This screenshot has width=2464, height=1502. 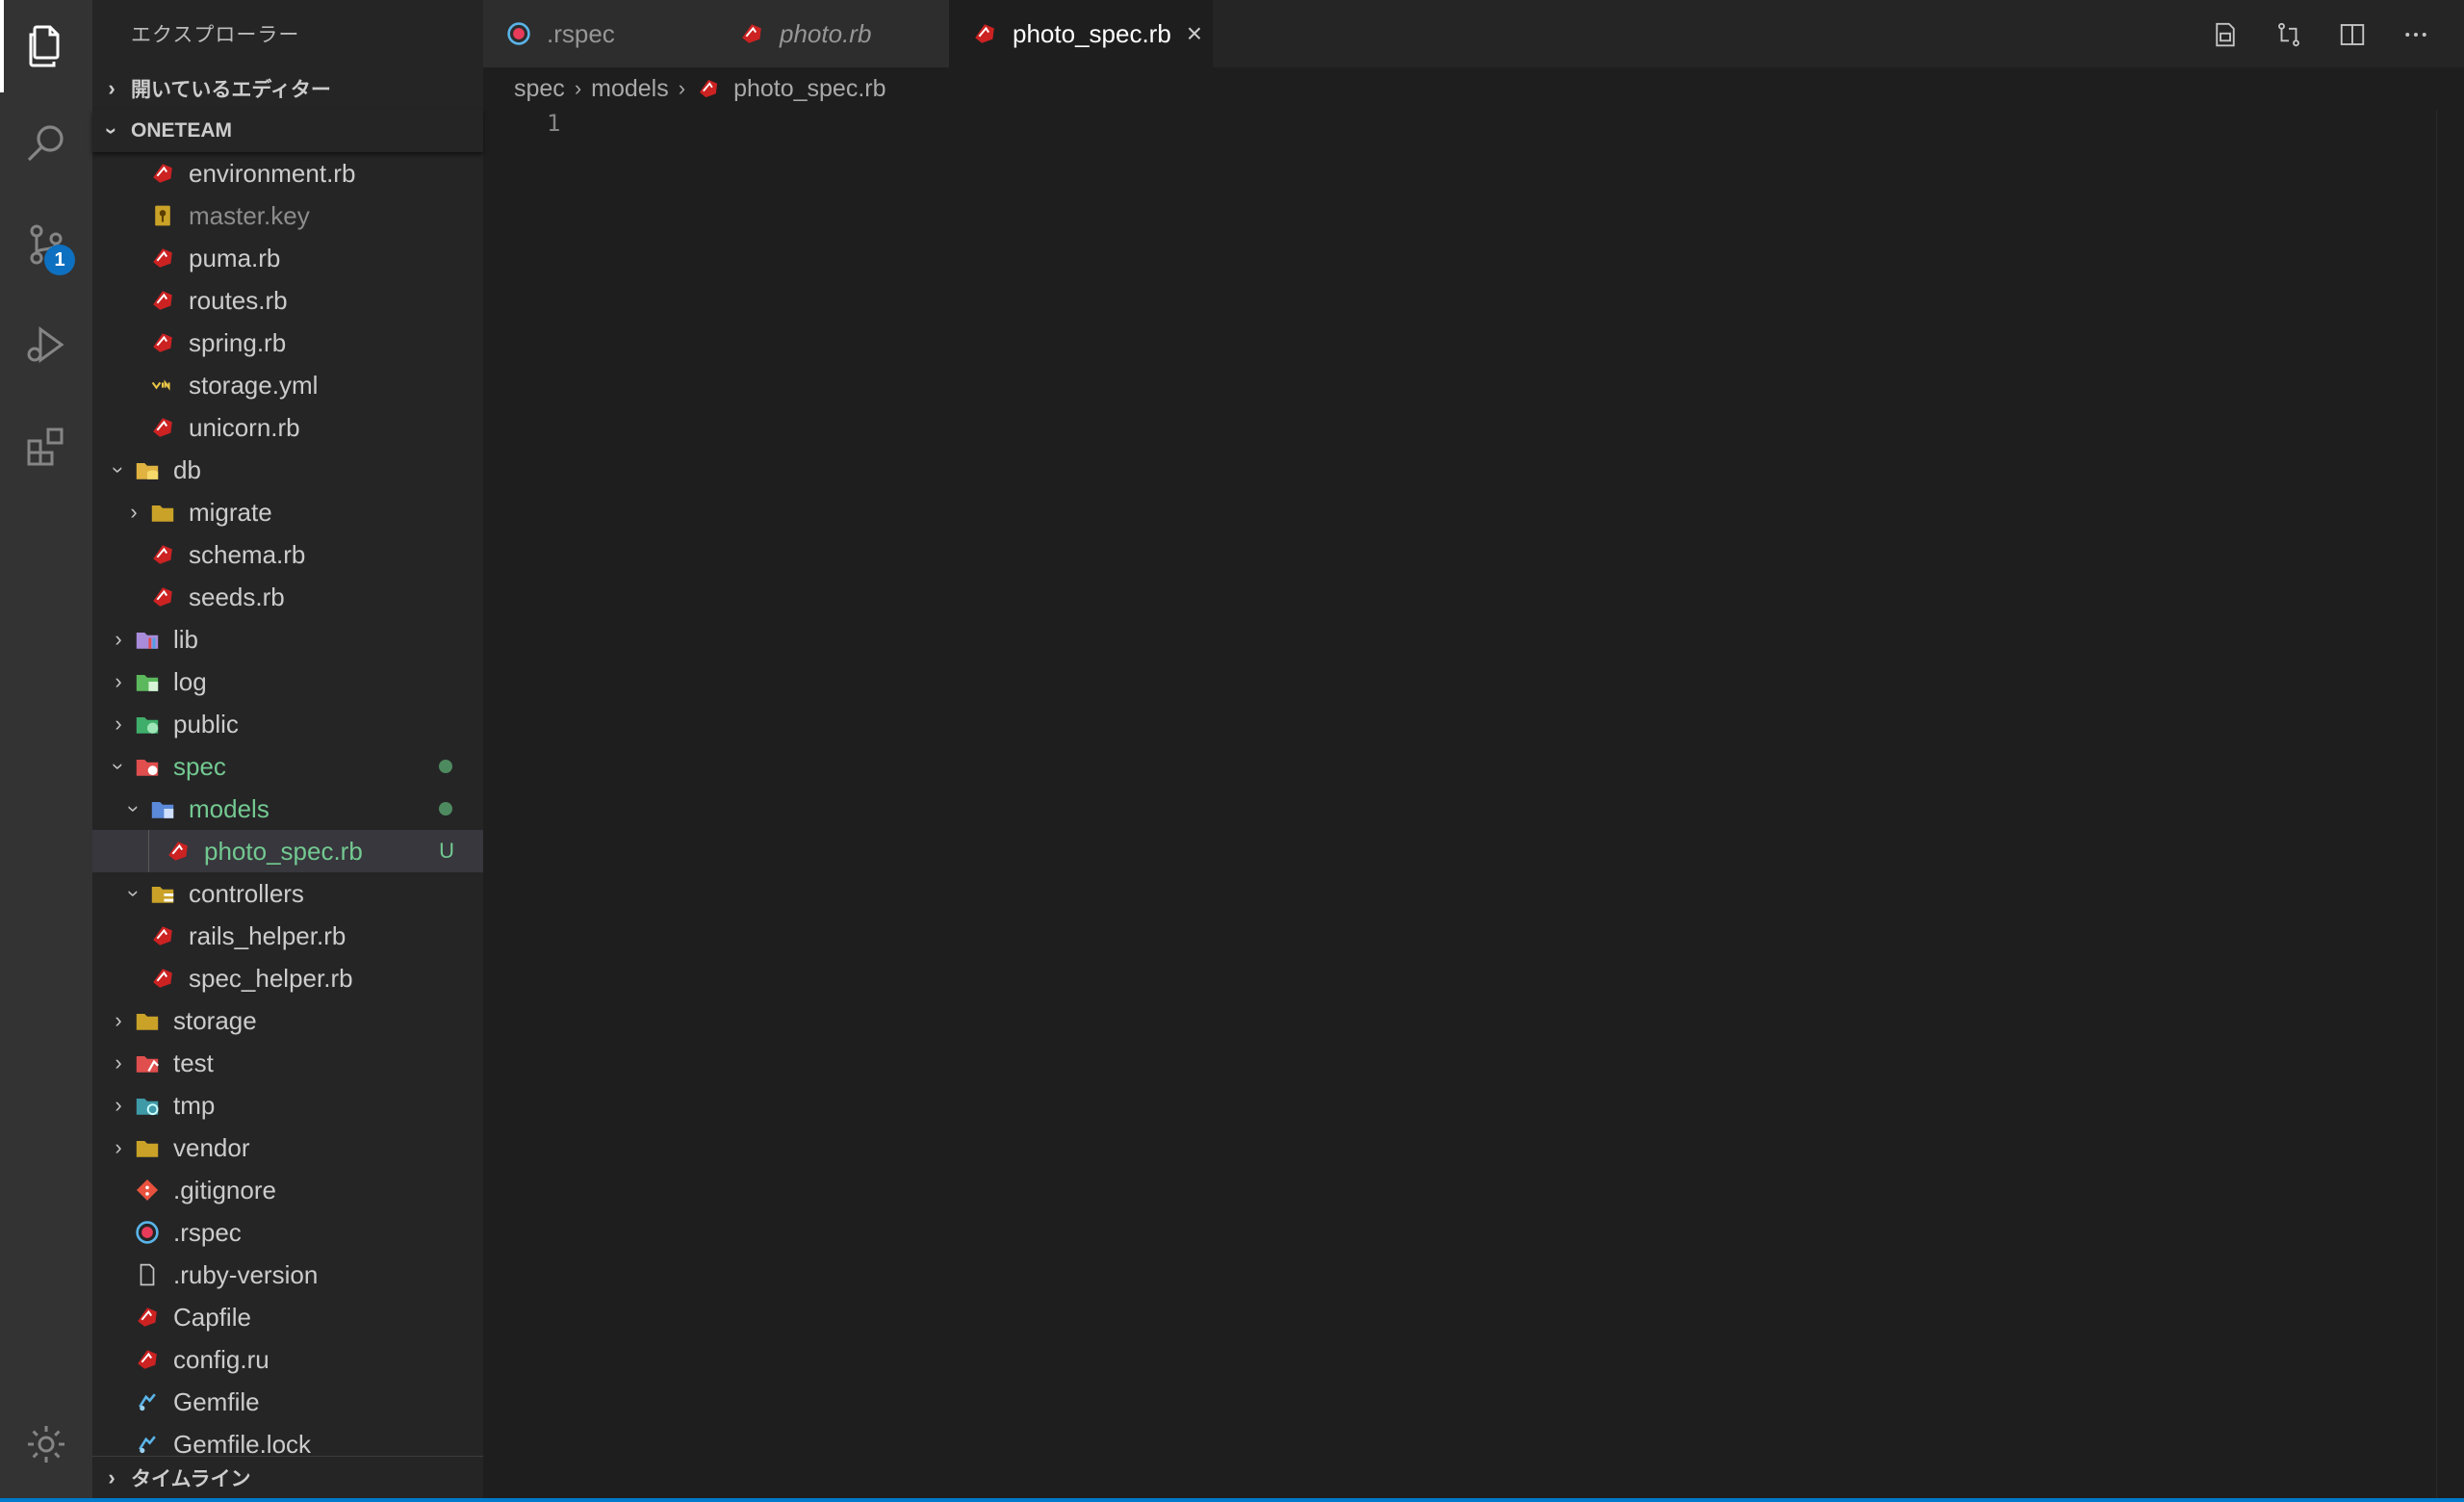 I want to click on more-actions-icon, so click(x=2416, y=34).